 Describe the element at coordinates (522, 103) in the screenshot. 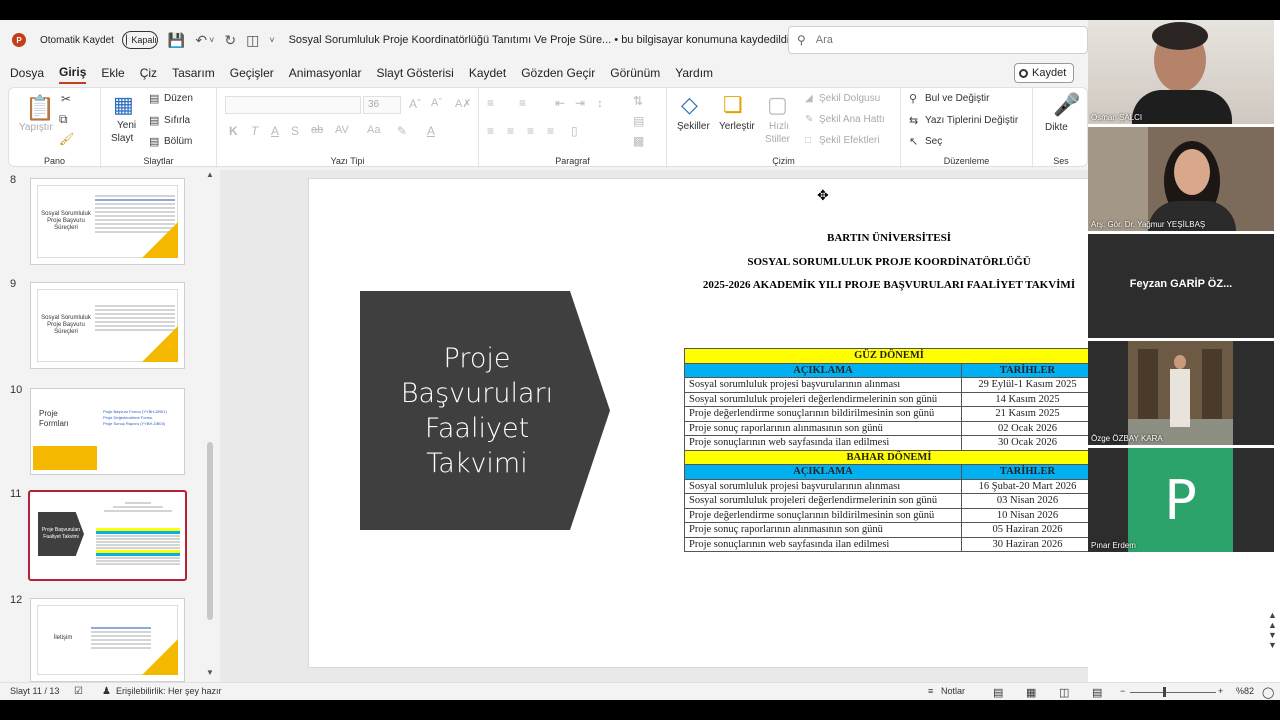

I see `numbering-icon: ≡` at that location.